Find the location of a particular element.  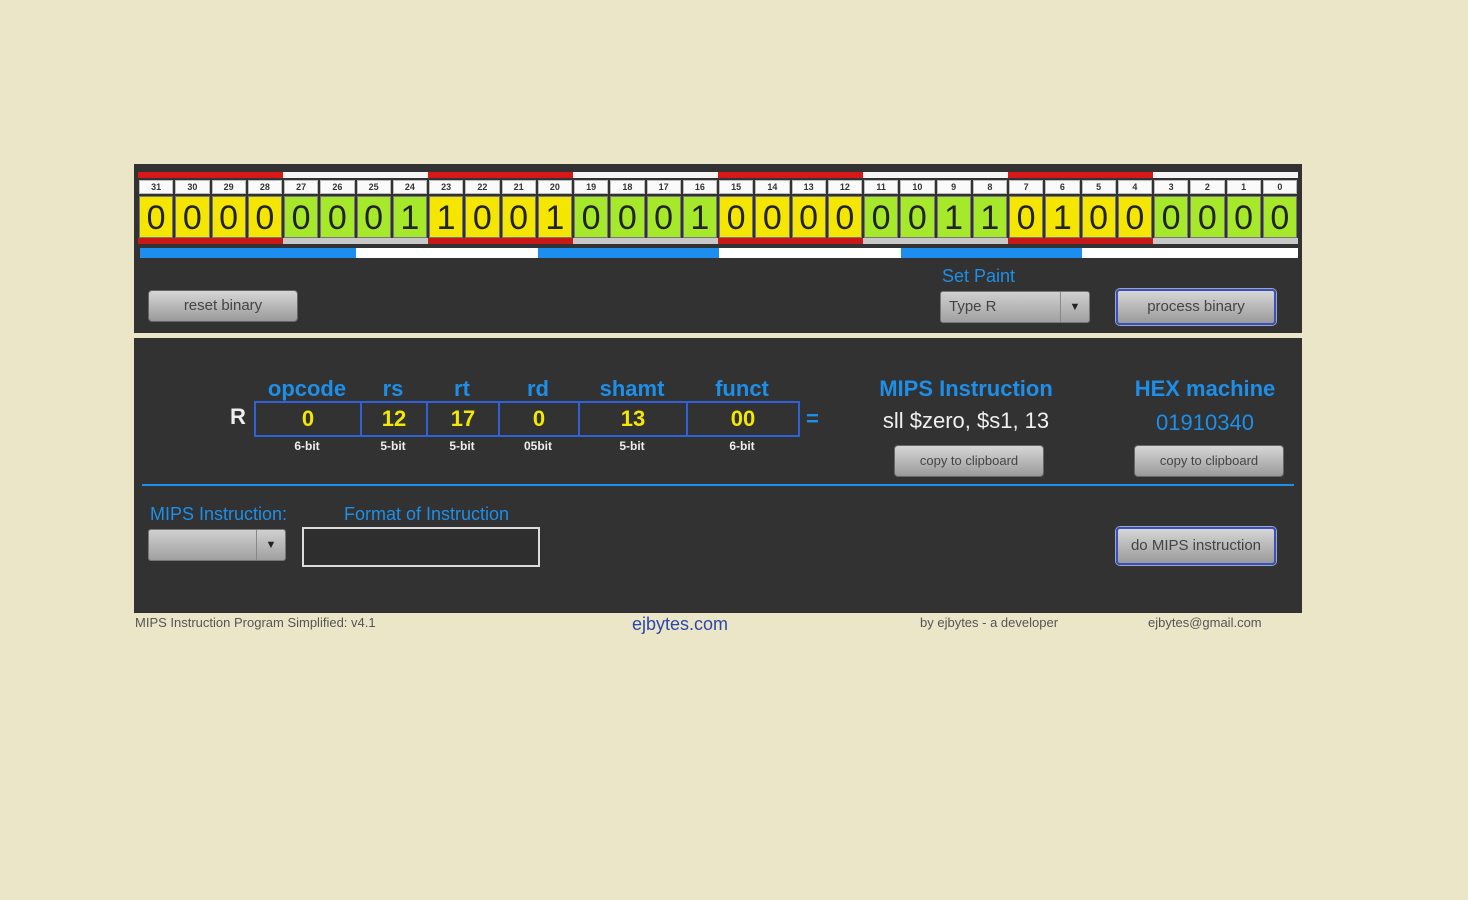

bit-cell: 18 0 is located at coordinates (627, 210).